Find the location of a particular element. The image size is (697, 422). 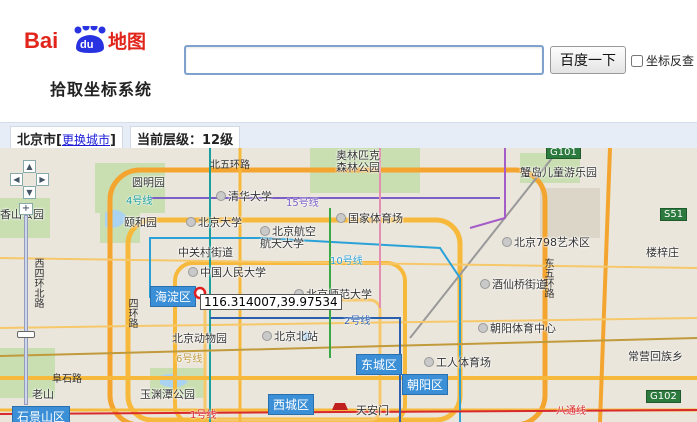

coordinate-tooltip: 116.314007,39.97534 is located at coordinates (271, 302).